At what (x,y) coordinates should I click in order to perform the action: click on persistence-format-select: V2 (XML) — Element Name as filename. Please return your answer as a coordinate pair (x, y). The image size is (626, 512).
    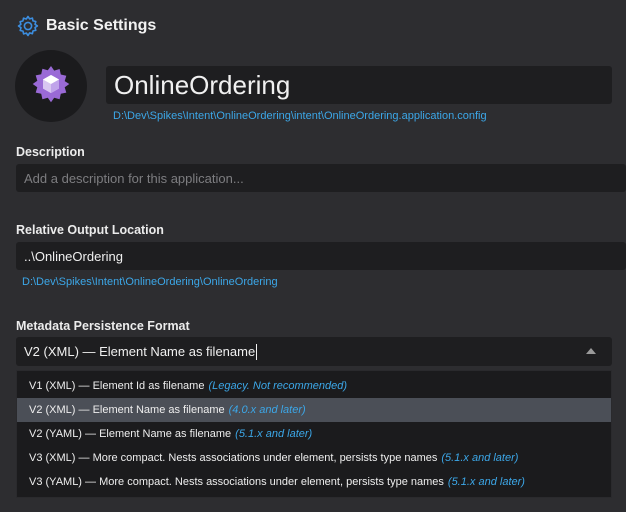
    Looking at the image, I should click on (314, 351).